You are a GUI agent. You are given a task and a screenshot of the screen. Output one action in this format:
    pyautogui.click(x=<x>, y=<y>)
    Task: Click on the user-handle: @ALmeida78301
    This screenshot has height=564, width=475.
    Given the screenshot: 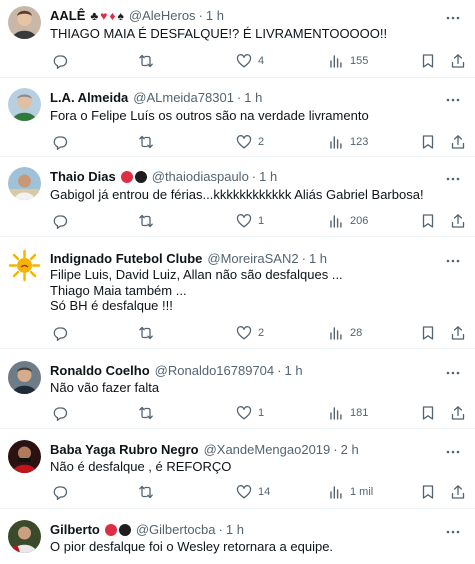 What is the action you would take?
    pyautogui.click(x=183, y=98)
    